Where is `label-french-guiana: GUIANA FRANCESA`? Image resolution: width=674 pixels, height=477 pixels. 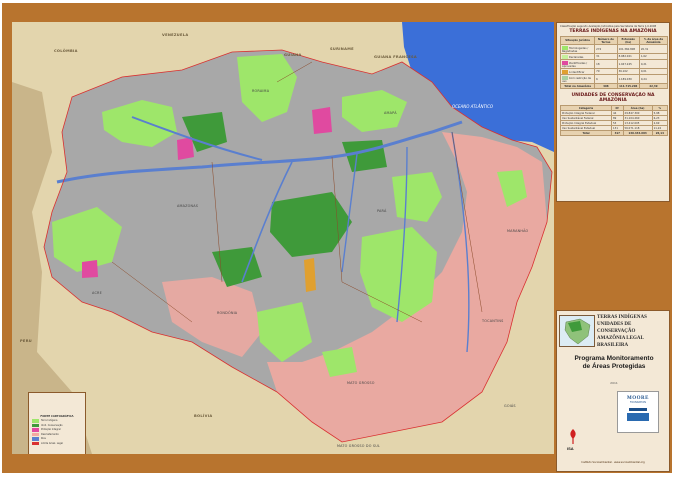
label-french-guiana: GUIANA FRANCESA is located at coordinates (395, 57).